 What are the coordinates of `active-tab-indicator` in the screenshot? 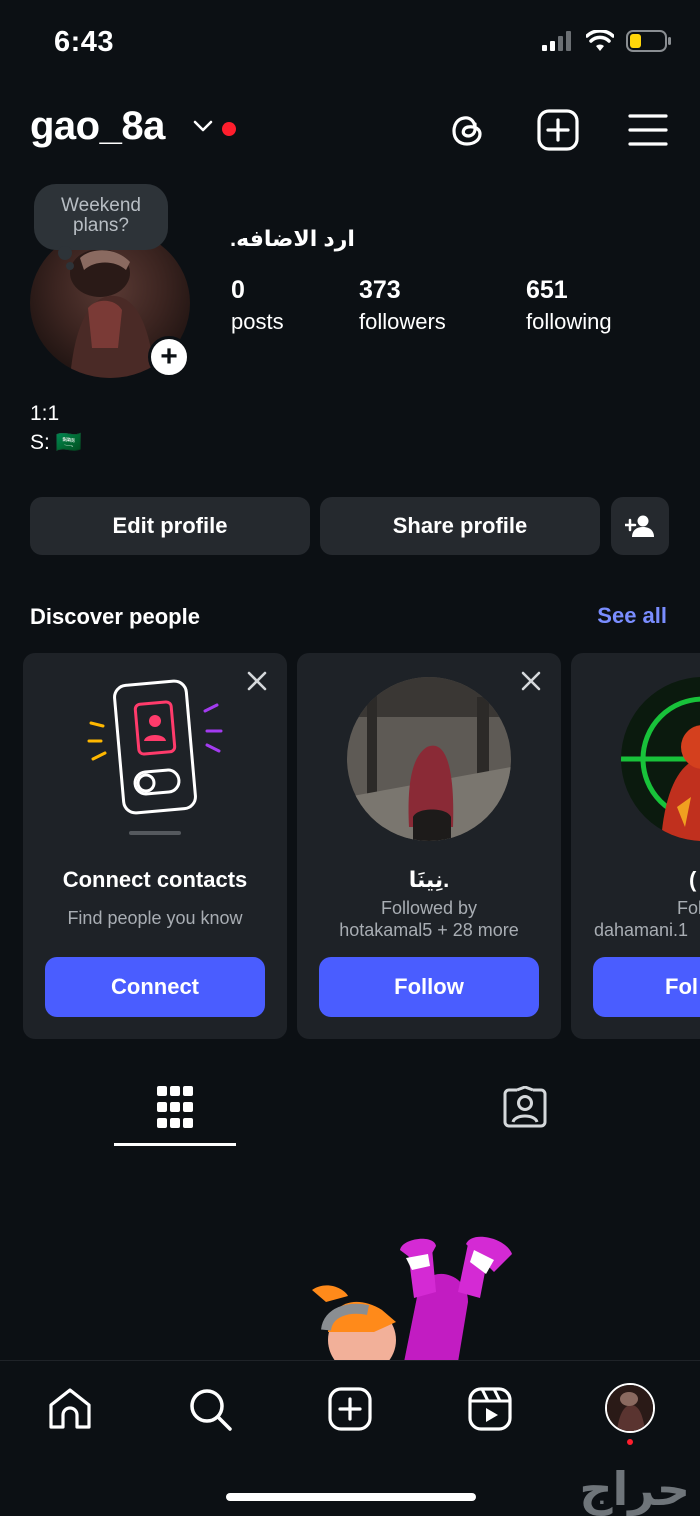 It's located at (175, 1144).